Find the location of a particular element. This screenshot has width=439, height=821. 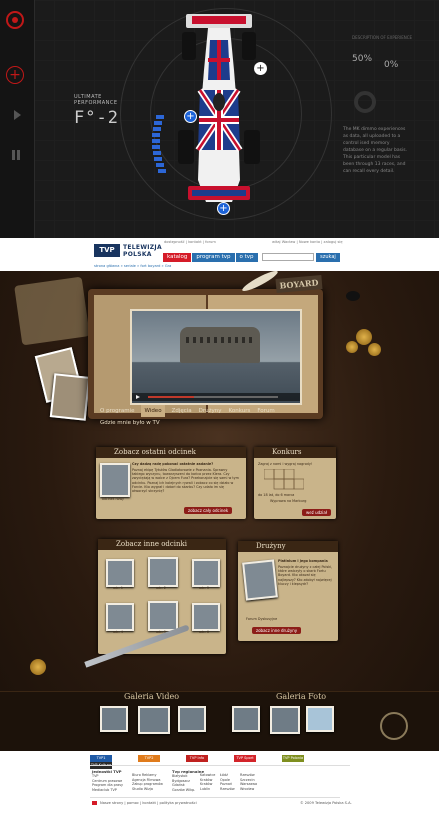

gallery-video-title: Galeria Video is located at coordinates (151, 696).